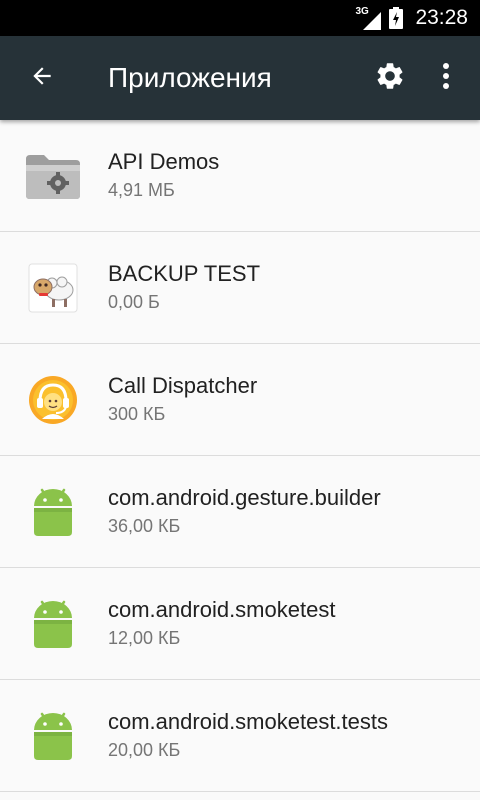 This screenshot has height=800, width=480. Describe the element at coordinates (141, 190) in the screenshot. I see `app-size: 4,91 МБ` at that location.